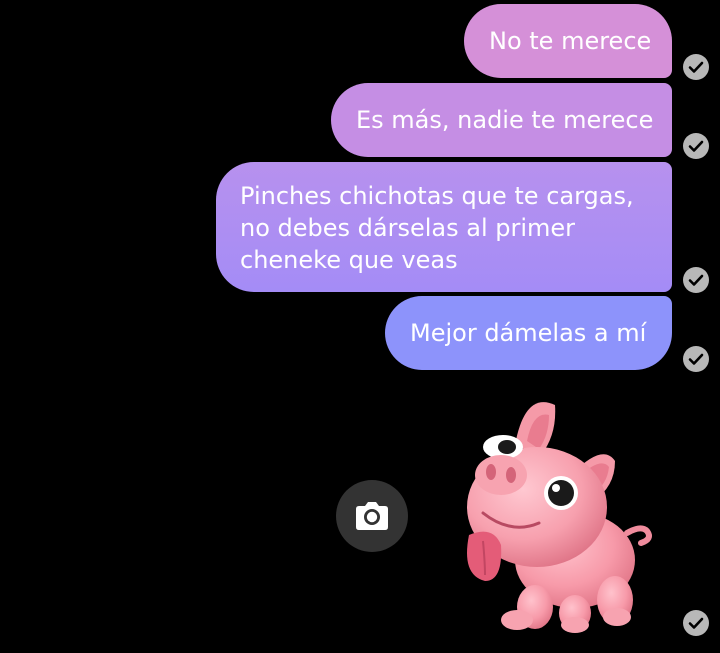 This screenshot has width=720, height=653. I want to click on message-text: Mejor dámelas a mí, so click(528, 333).